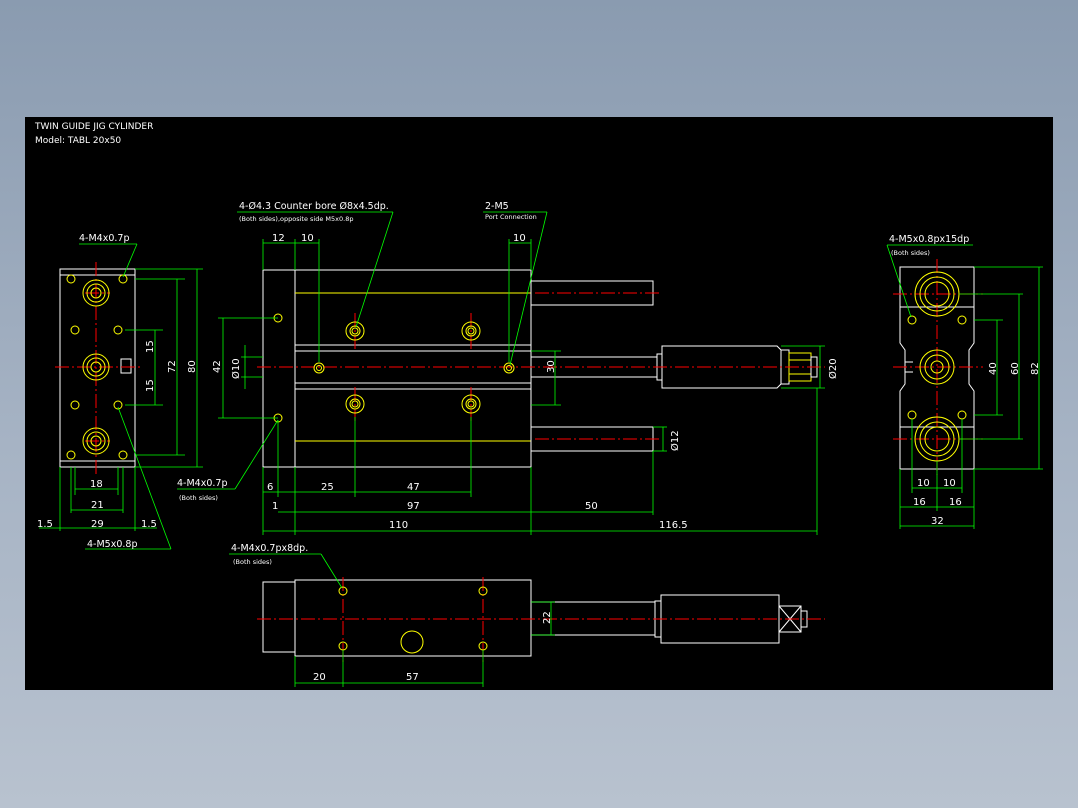  I want to click on dim-15-lower: 15, so click(150, 385).